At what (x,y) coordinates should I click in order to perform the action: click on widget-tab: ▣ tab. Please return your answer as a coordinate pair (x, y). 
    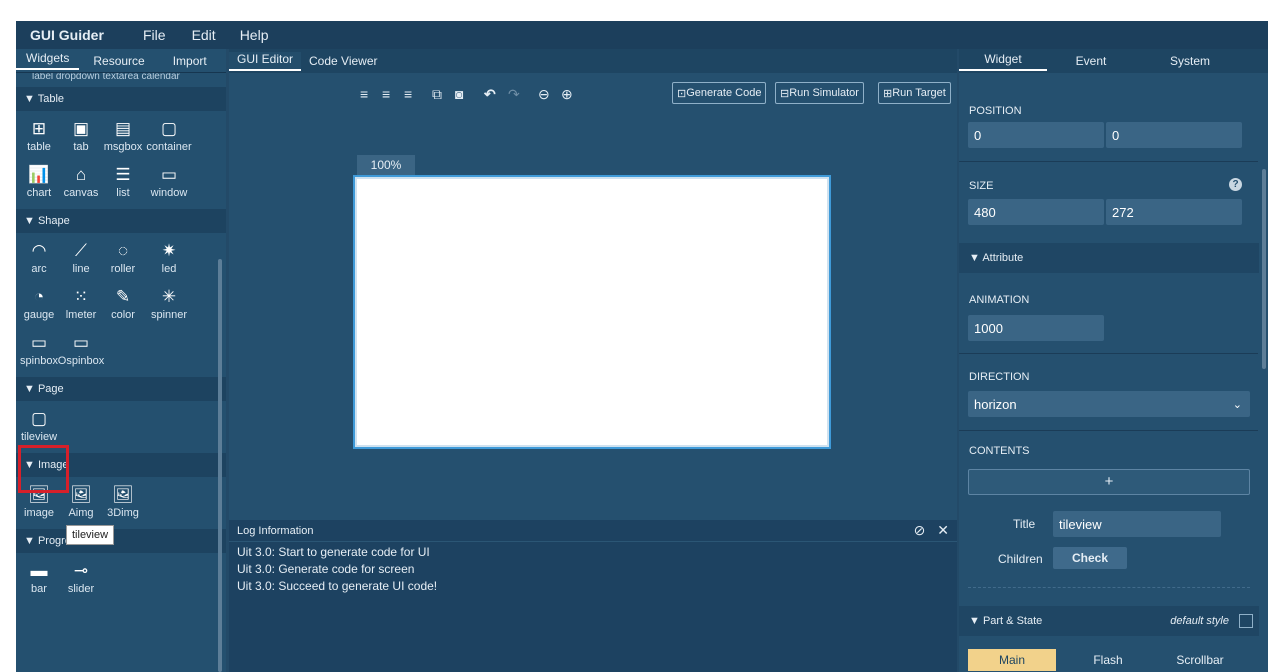
    Looking at the image, I should click on (81, 136).